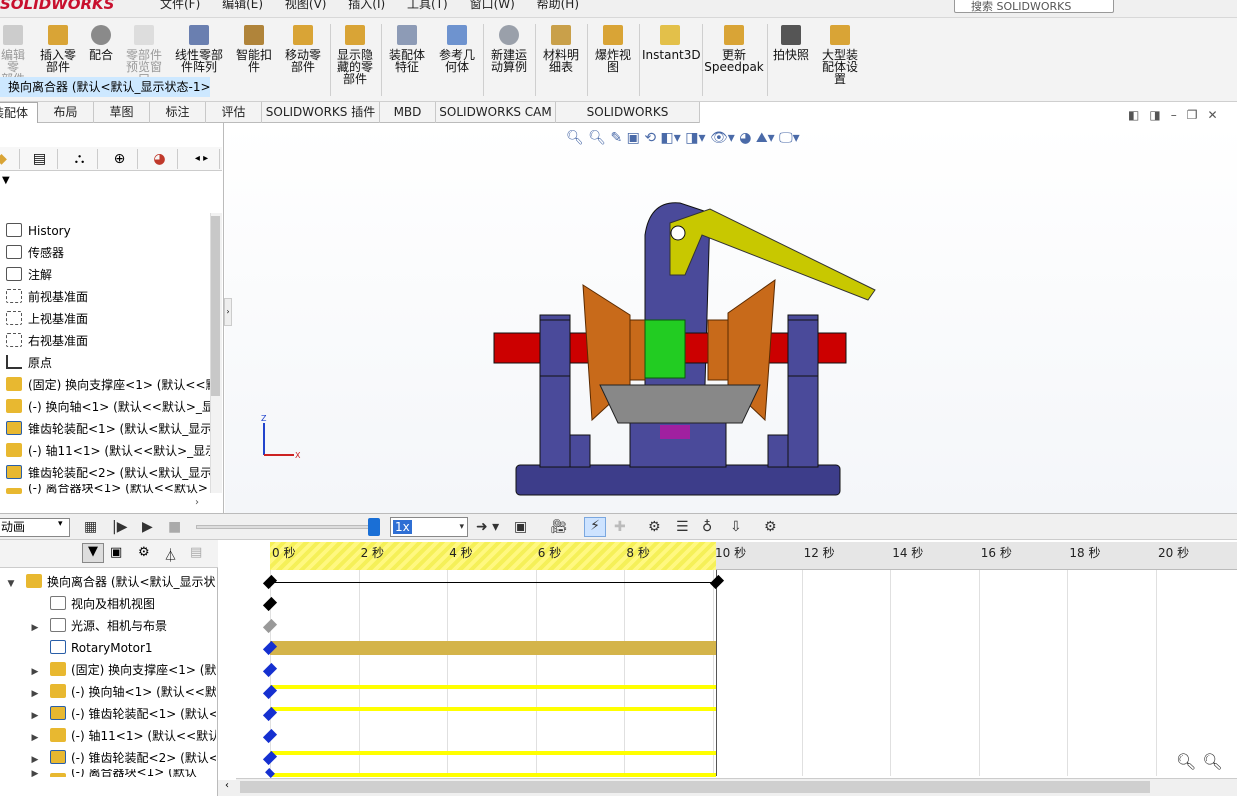 This screenshot has width=1237, height=796. I want to click on tree-item-annotations: 注解, so click(108, 275).